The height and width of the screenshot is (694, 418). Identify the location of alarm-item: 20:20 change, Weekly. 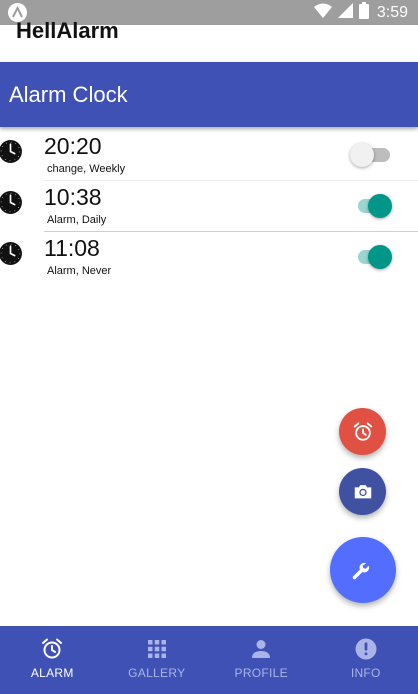
(209, 155).